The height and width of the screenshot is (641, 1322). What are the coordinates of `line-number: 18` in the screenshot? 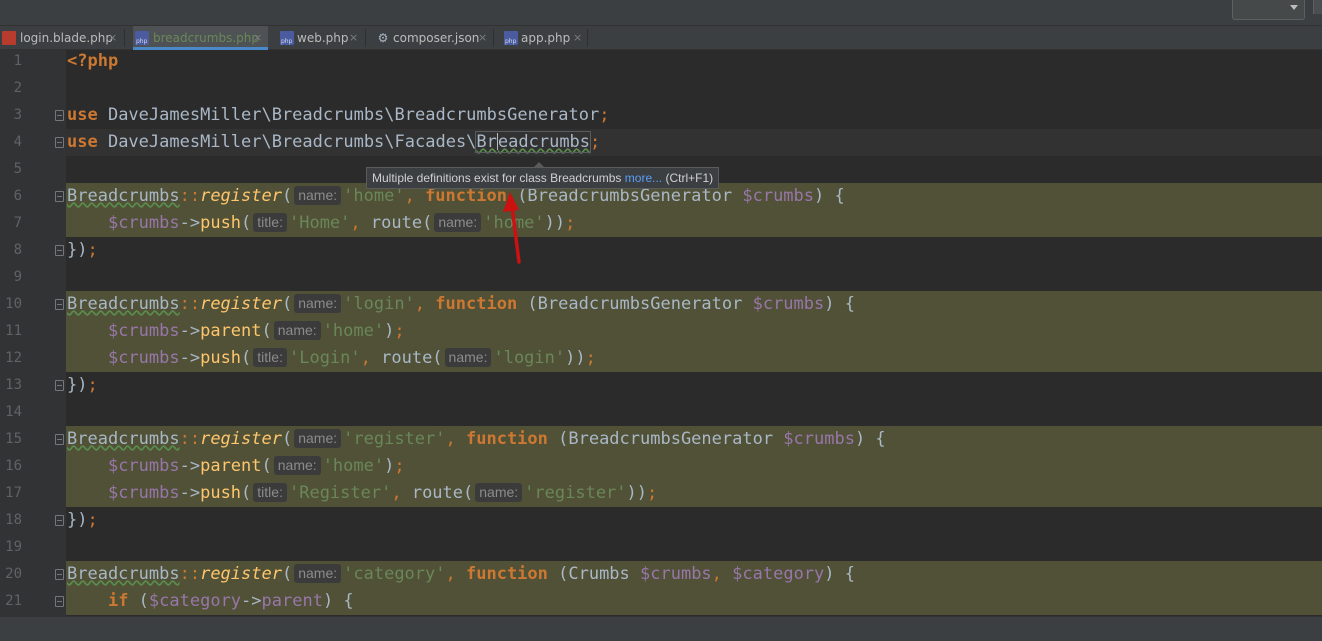 It's located at (13, 520).